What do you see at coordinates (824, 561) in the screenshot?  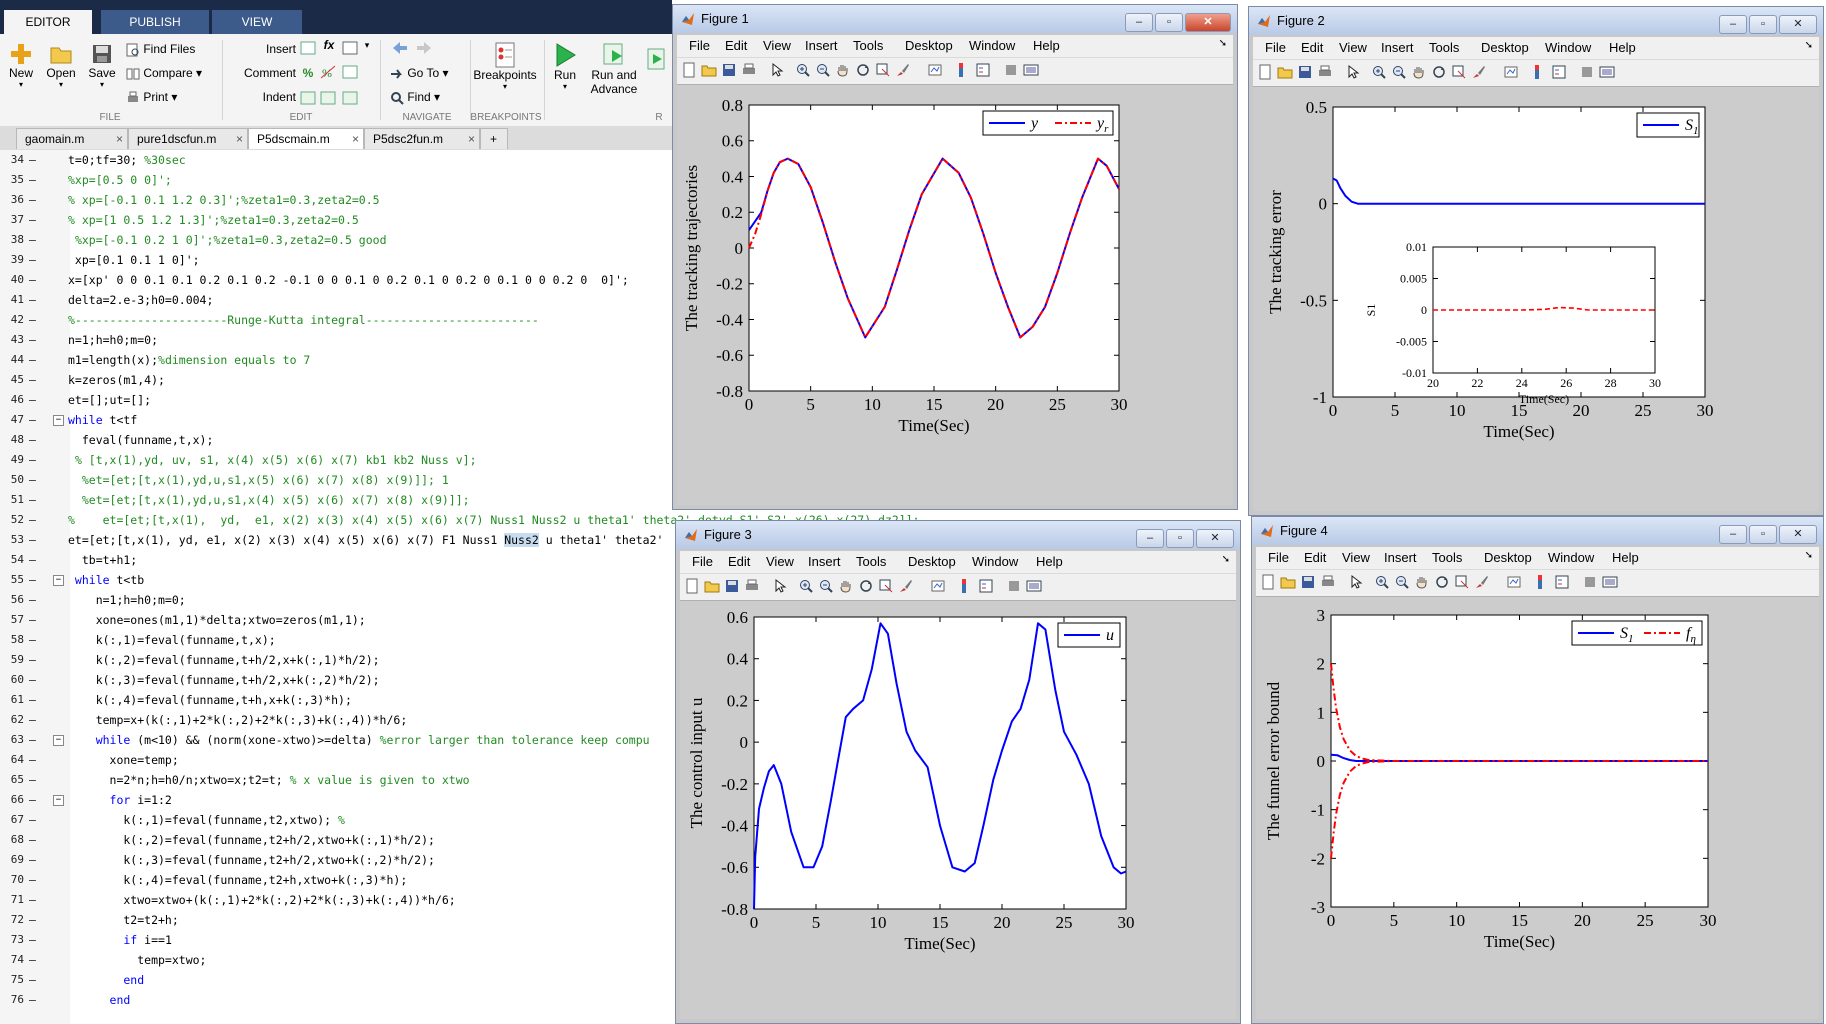 I see `menu-insert: Insert` at bounding box center [824, 561].